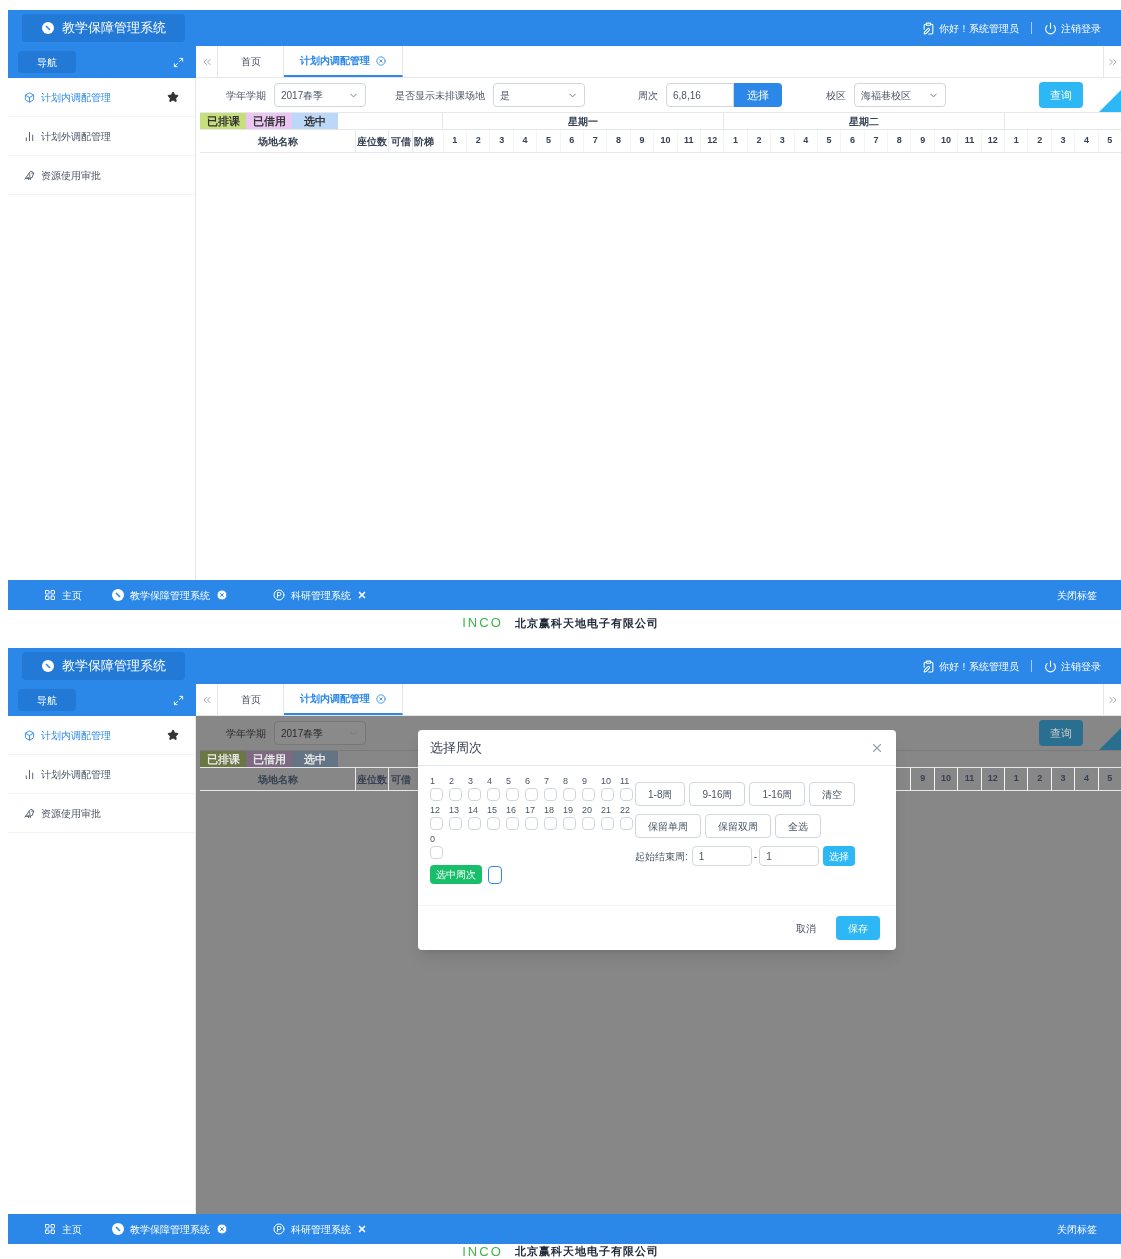 The image size is (1121, 1259). What do you see at coordinates (246, 733) in the screenshot?
I see `filter-label: 学年学期` at bounding box center [246, 733].